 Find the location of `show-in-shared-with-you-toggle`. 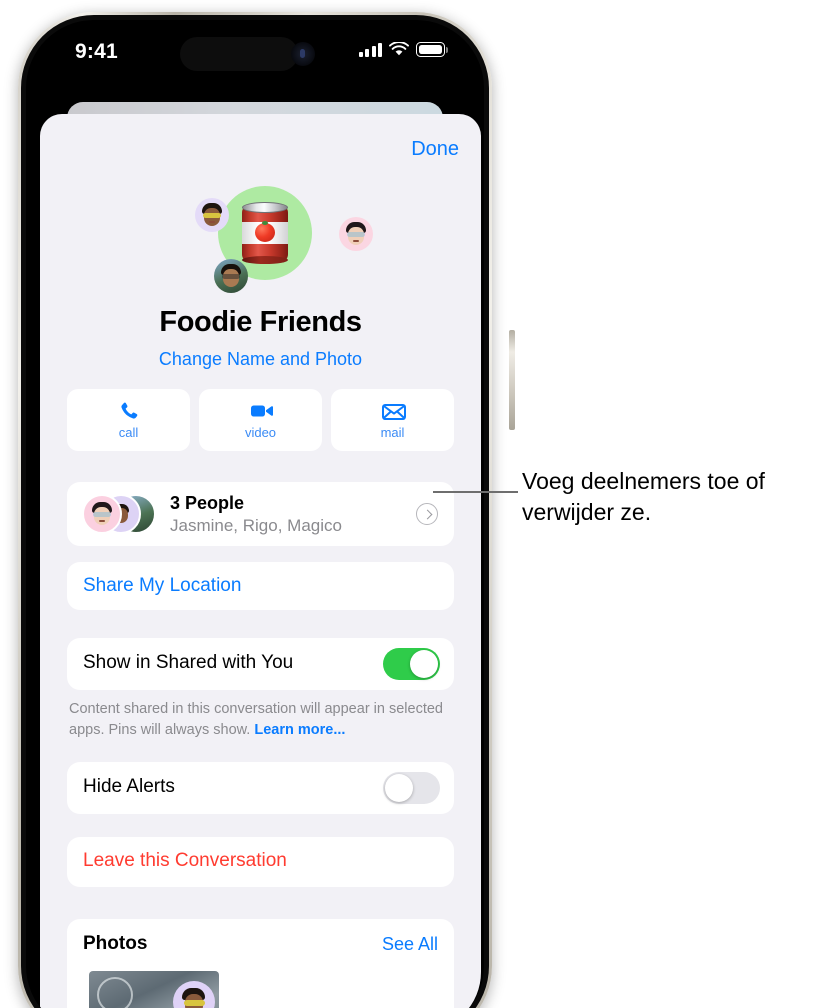

show-in-shared-with-you-toggle is located at coordinates (411, 664).